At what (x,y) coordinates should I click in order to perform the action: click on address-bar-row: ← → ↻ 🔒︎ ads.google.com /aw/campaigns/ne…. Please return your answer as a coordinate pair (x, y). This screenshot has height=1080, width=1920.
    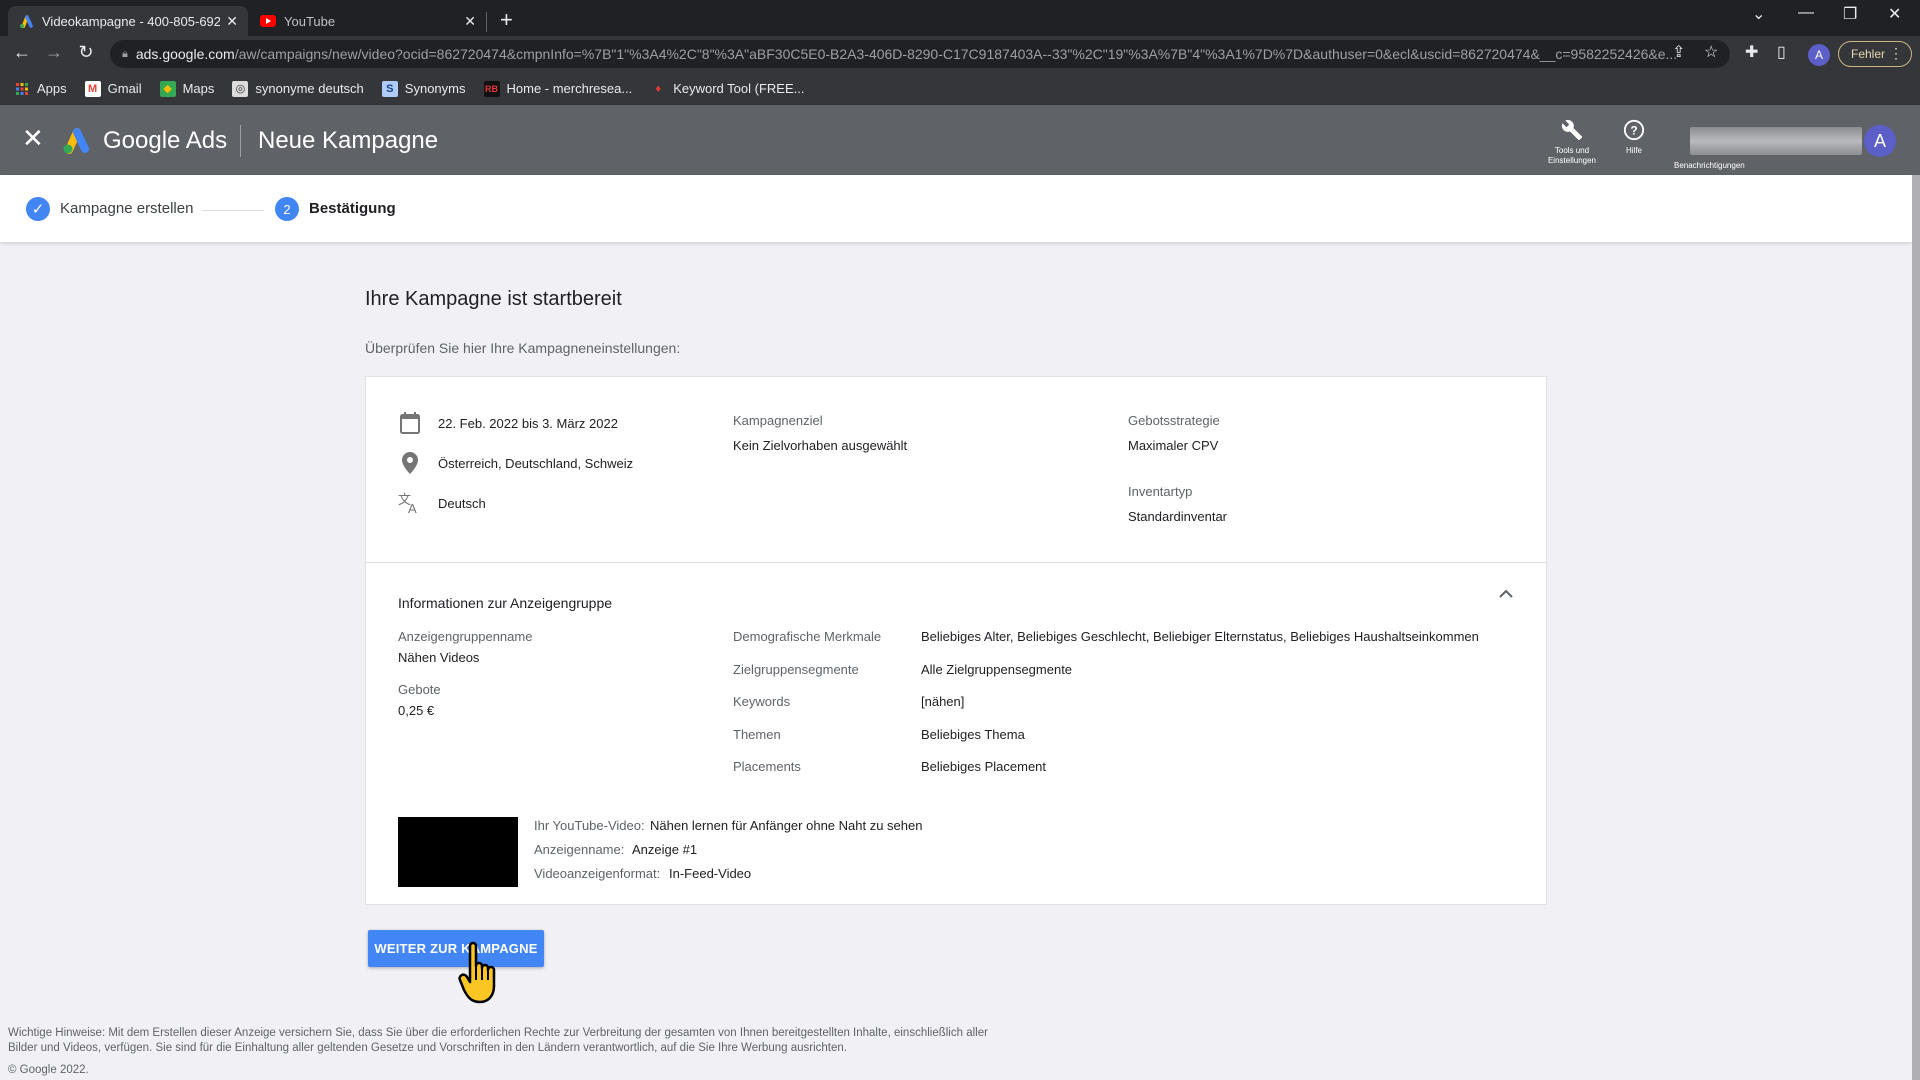
    Looking at the image, I should click on (960, 54).